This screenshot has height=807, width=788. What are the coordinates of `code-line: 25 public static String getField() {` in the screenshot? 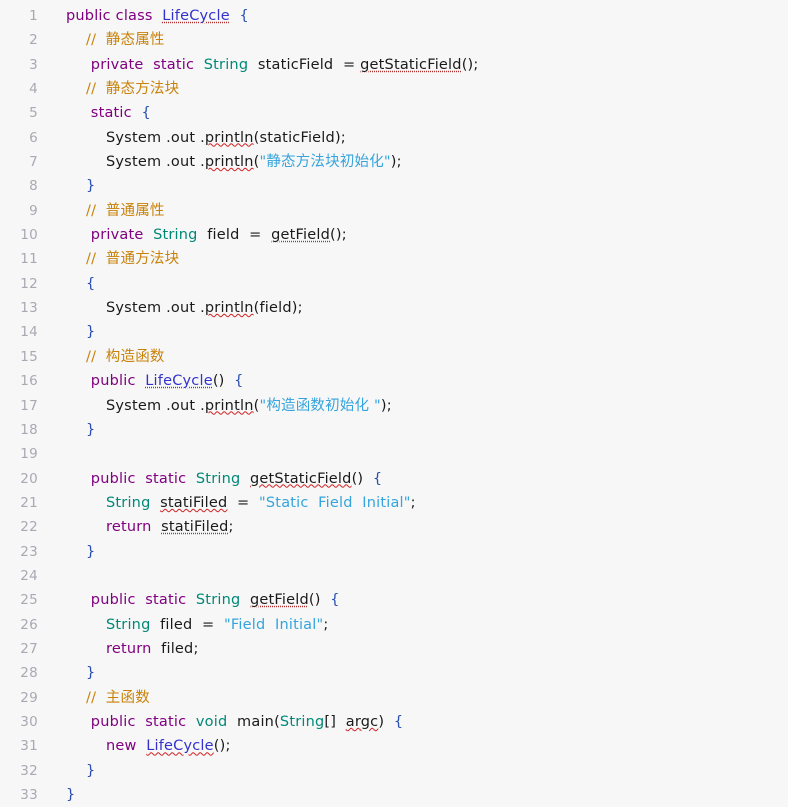 It's located at (394, 600).